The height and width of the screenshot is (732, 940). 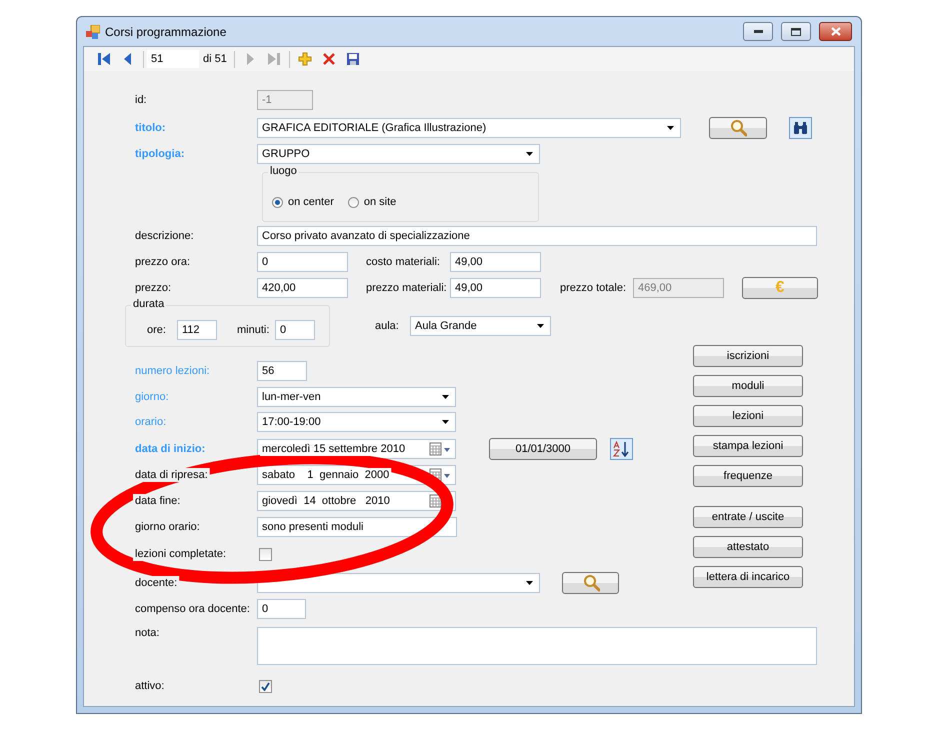 I want to click on field-label: orario:, so click(x=150, y=422).